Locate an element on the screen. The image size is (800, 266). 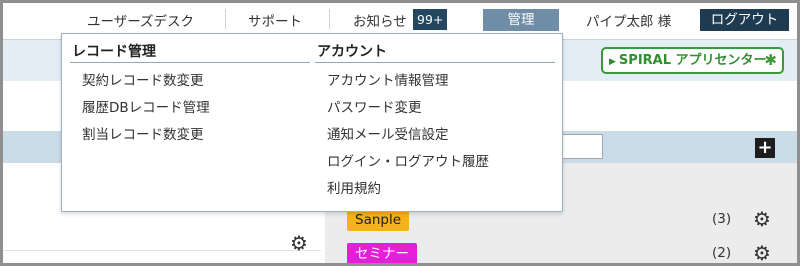
left-divider is located at coordinates (162, 250).